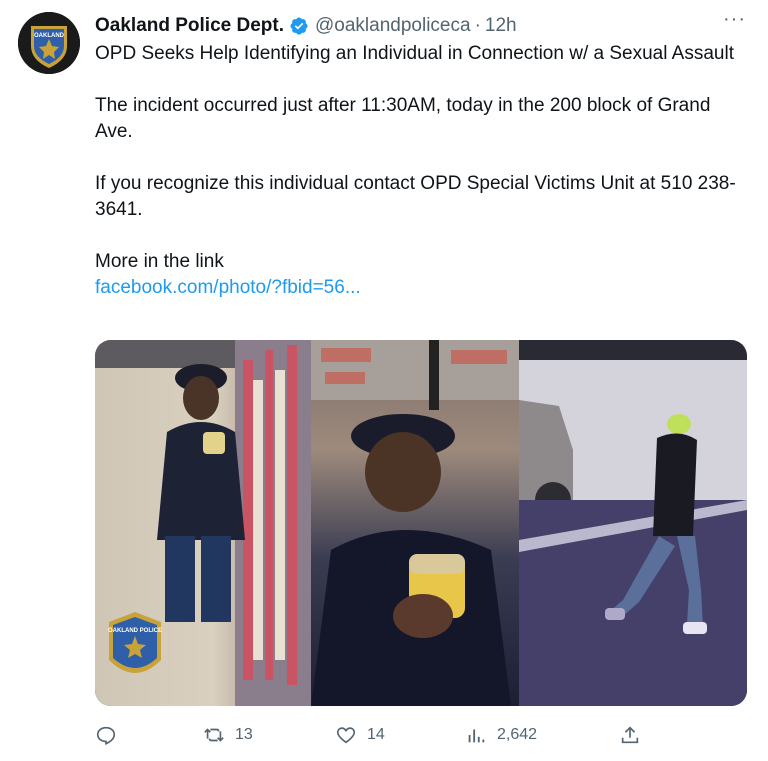 The image size is (768, 761). Describe the element at coordinates (376, 734) in the screenshot. I see `like-count: 14` at that location.